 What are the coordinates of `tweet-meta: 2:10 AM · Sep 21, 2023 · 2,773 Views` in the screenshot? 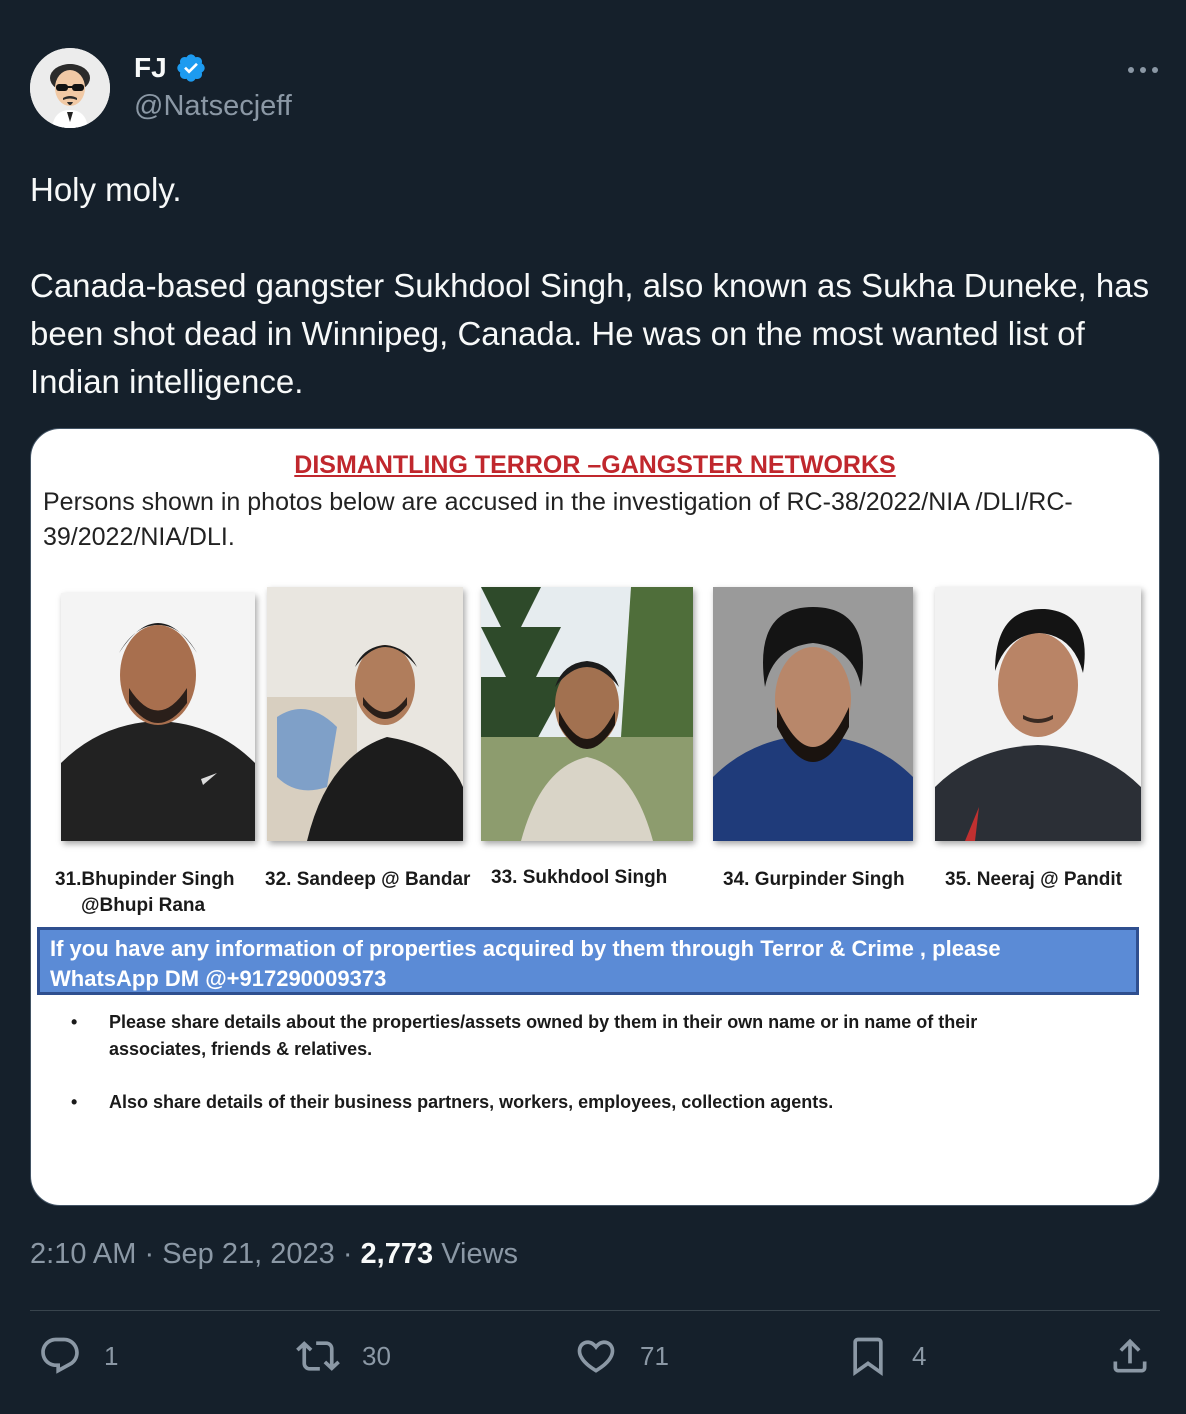 It's located at (274, 1254).